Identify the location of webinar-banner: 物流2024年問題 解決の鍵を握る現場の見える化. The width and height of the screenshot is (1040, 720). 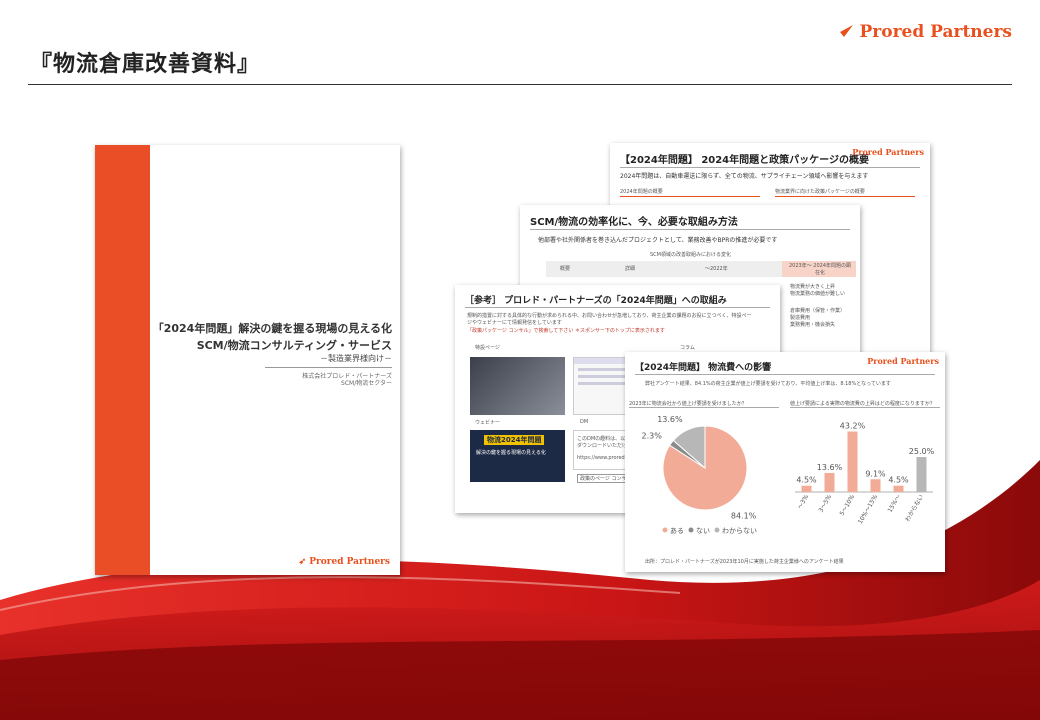
(517, 456).